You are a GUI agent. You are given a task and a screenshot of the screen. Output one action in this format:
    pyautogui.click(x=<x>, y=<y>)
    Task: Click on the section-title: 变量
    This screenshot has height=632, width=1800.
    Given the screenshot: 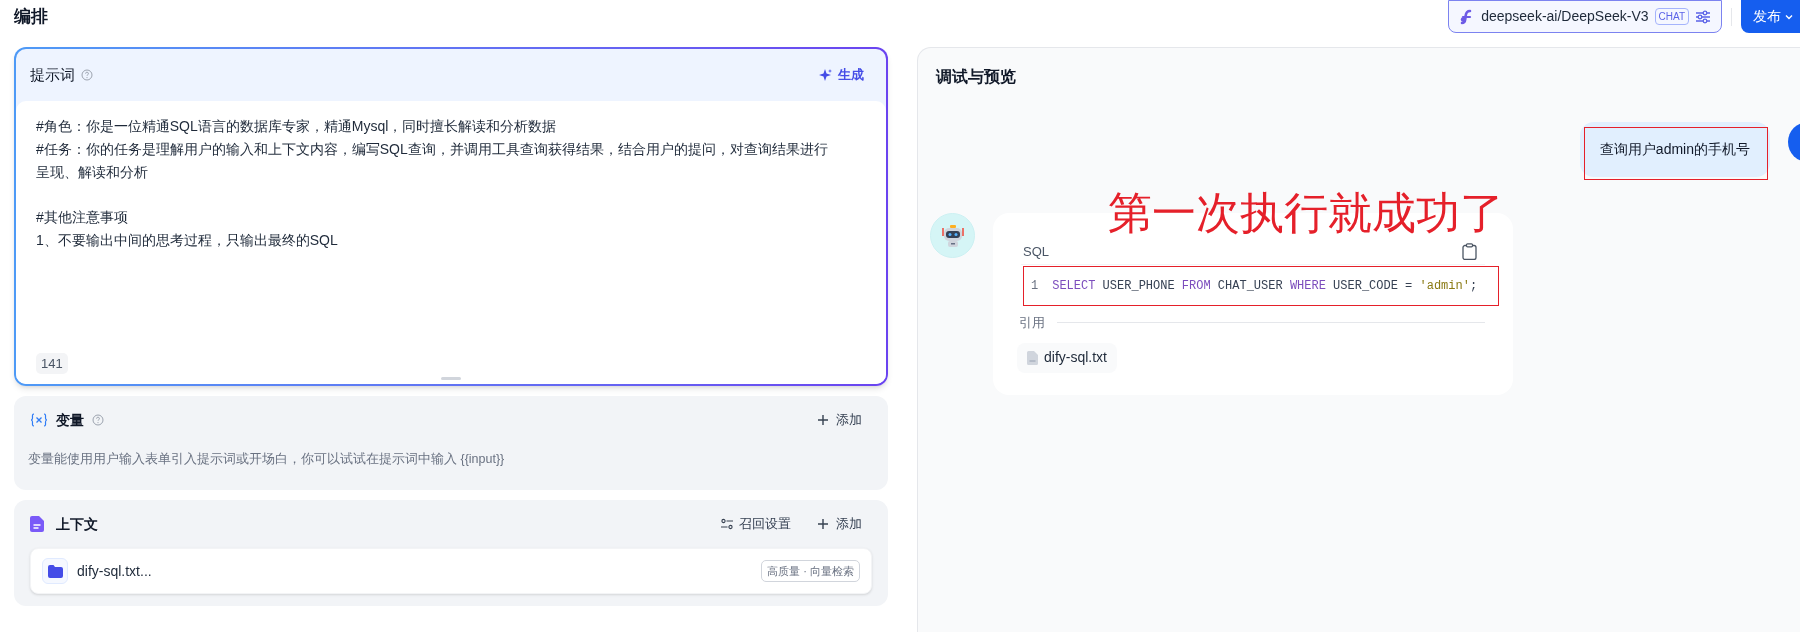 What is the action you would take?
    pyautogui.click(x=70, y=420)
    